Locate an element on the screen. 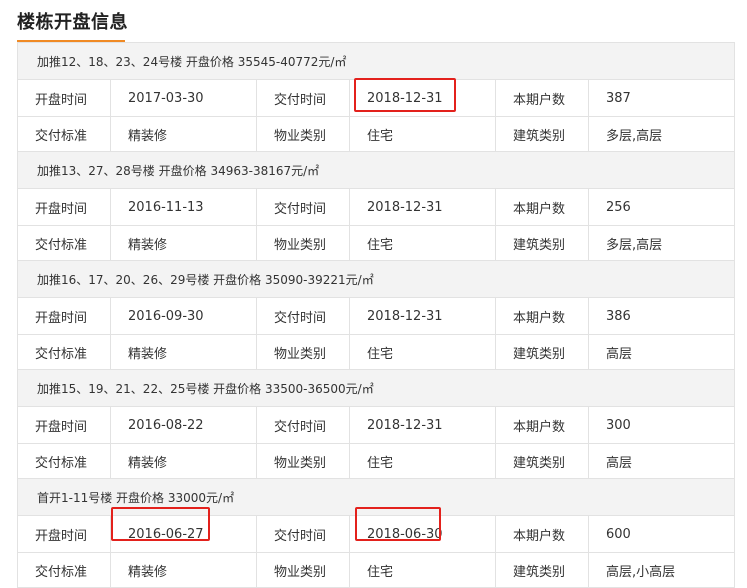 The width and height of the screenshot is (747, 588). section-title: 加推12、18、23、24号楼 开盘价格 35545-40772元/㎡ is located at coordinates (376, 61).